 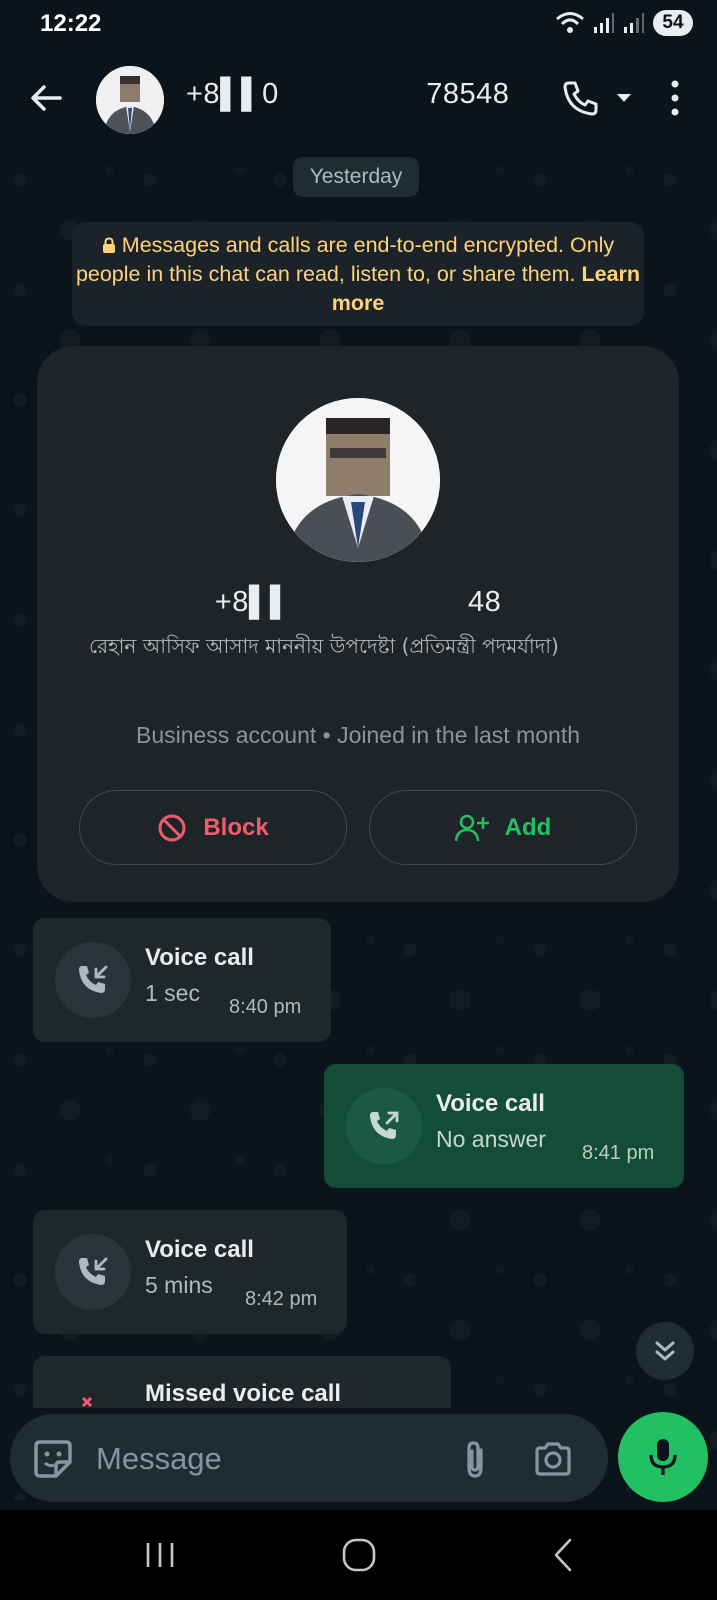 What do you see at coordinates (172, 827) in the screenshot?
I see `block-icon` at bounding box center [172, 827].